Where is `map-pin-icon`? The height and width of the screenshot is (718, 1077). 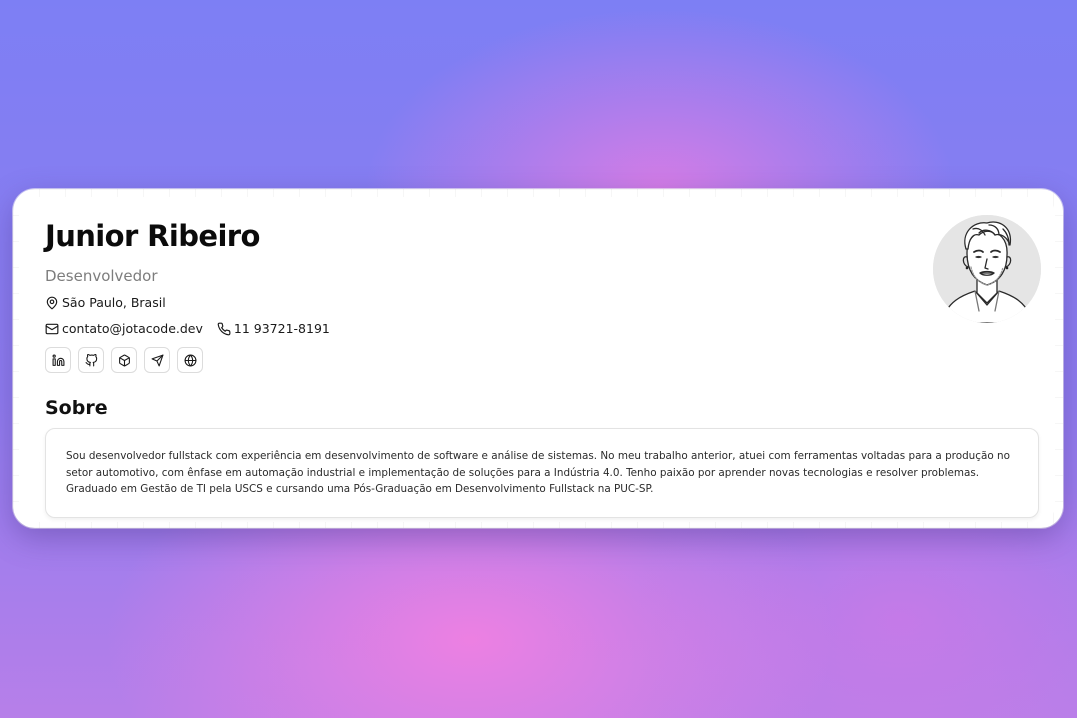
map-pin-icon is located at coordinates (52, 303).